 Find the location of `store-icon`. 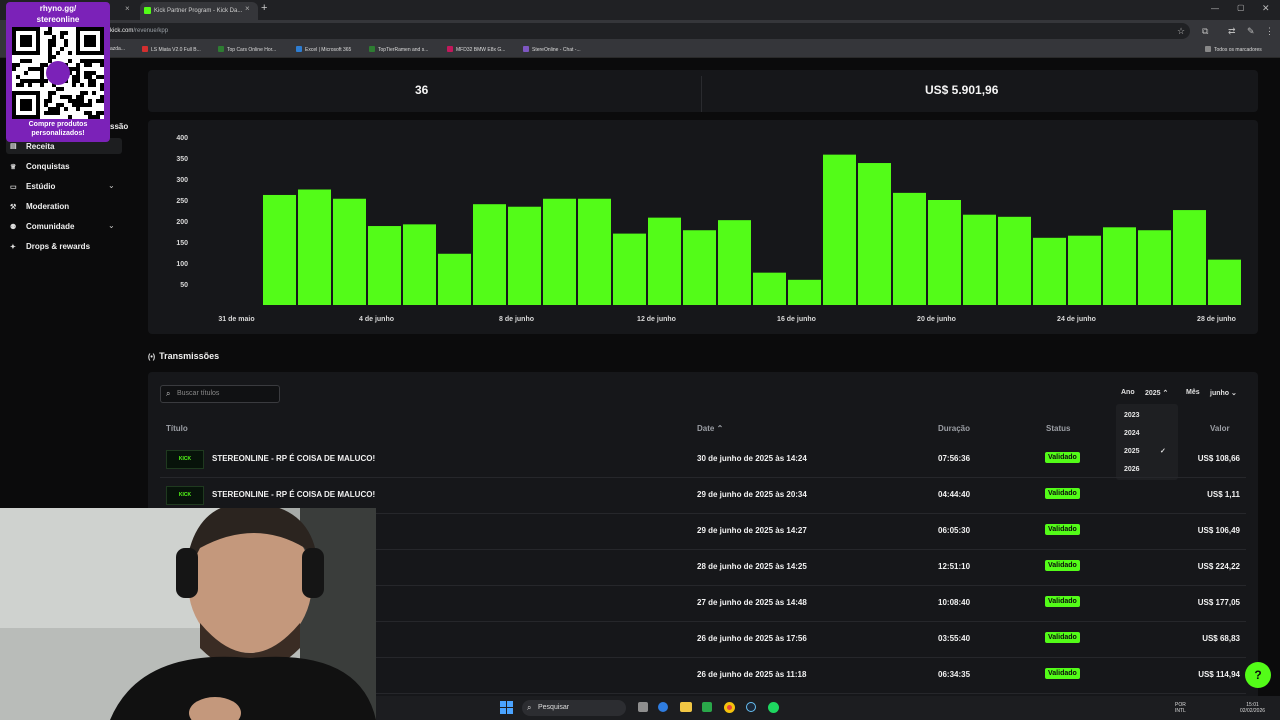

store-icon is located at coordinates (707, 707).